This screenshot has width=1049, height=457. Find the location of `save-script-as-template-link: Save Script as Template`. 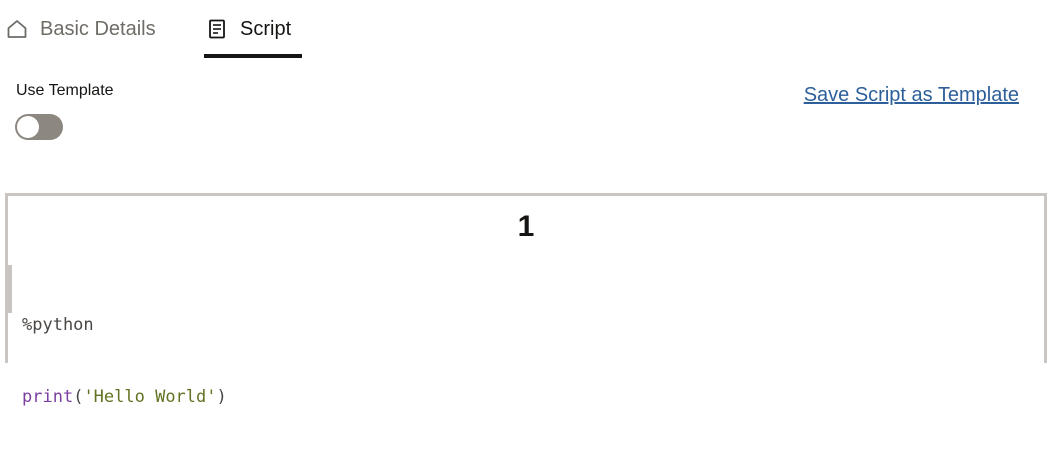

save-script-as-template-link: Save Script as Template is located at coordinates (911, 95).